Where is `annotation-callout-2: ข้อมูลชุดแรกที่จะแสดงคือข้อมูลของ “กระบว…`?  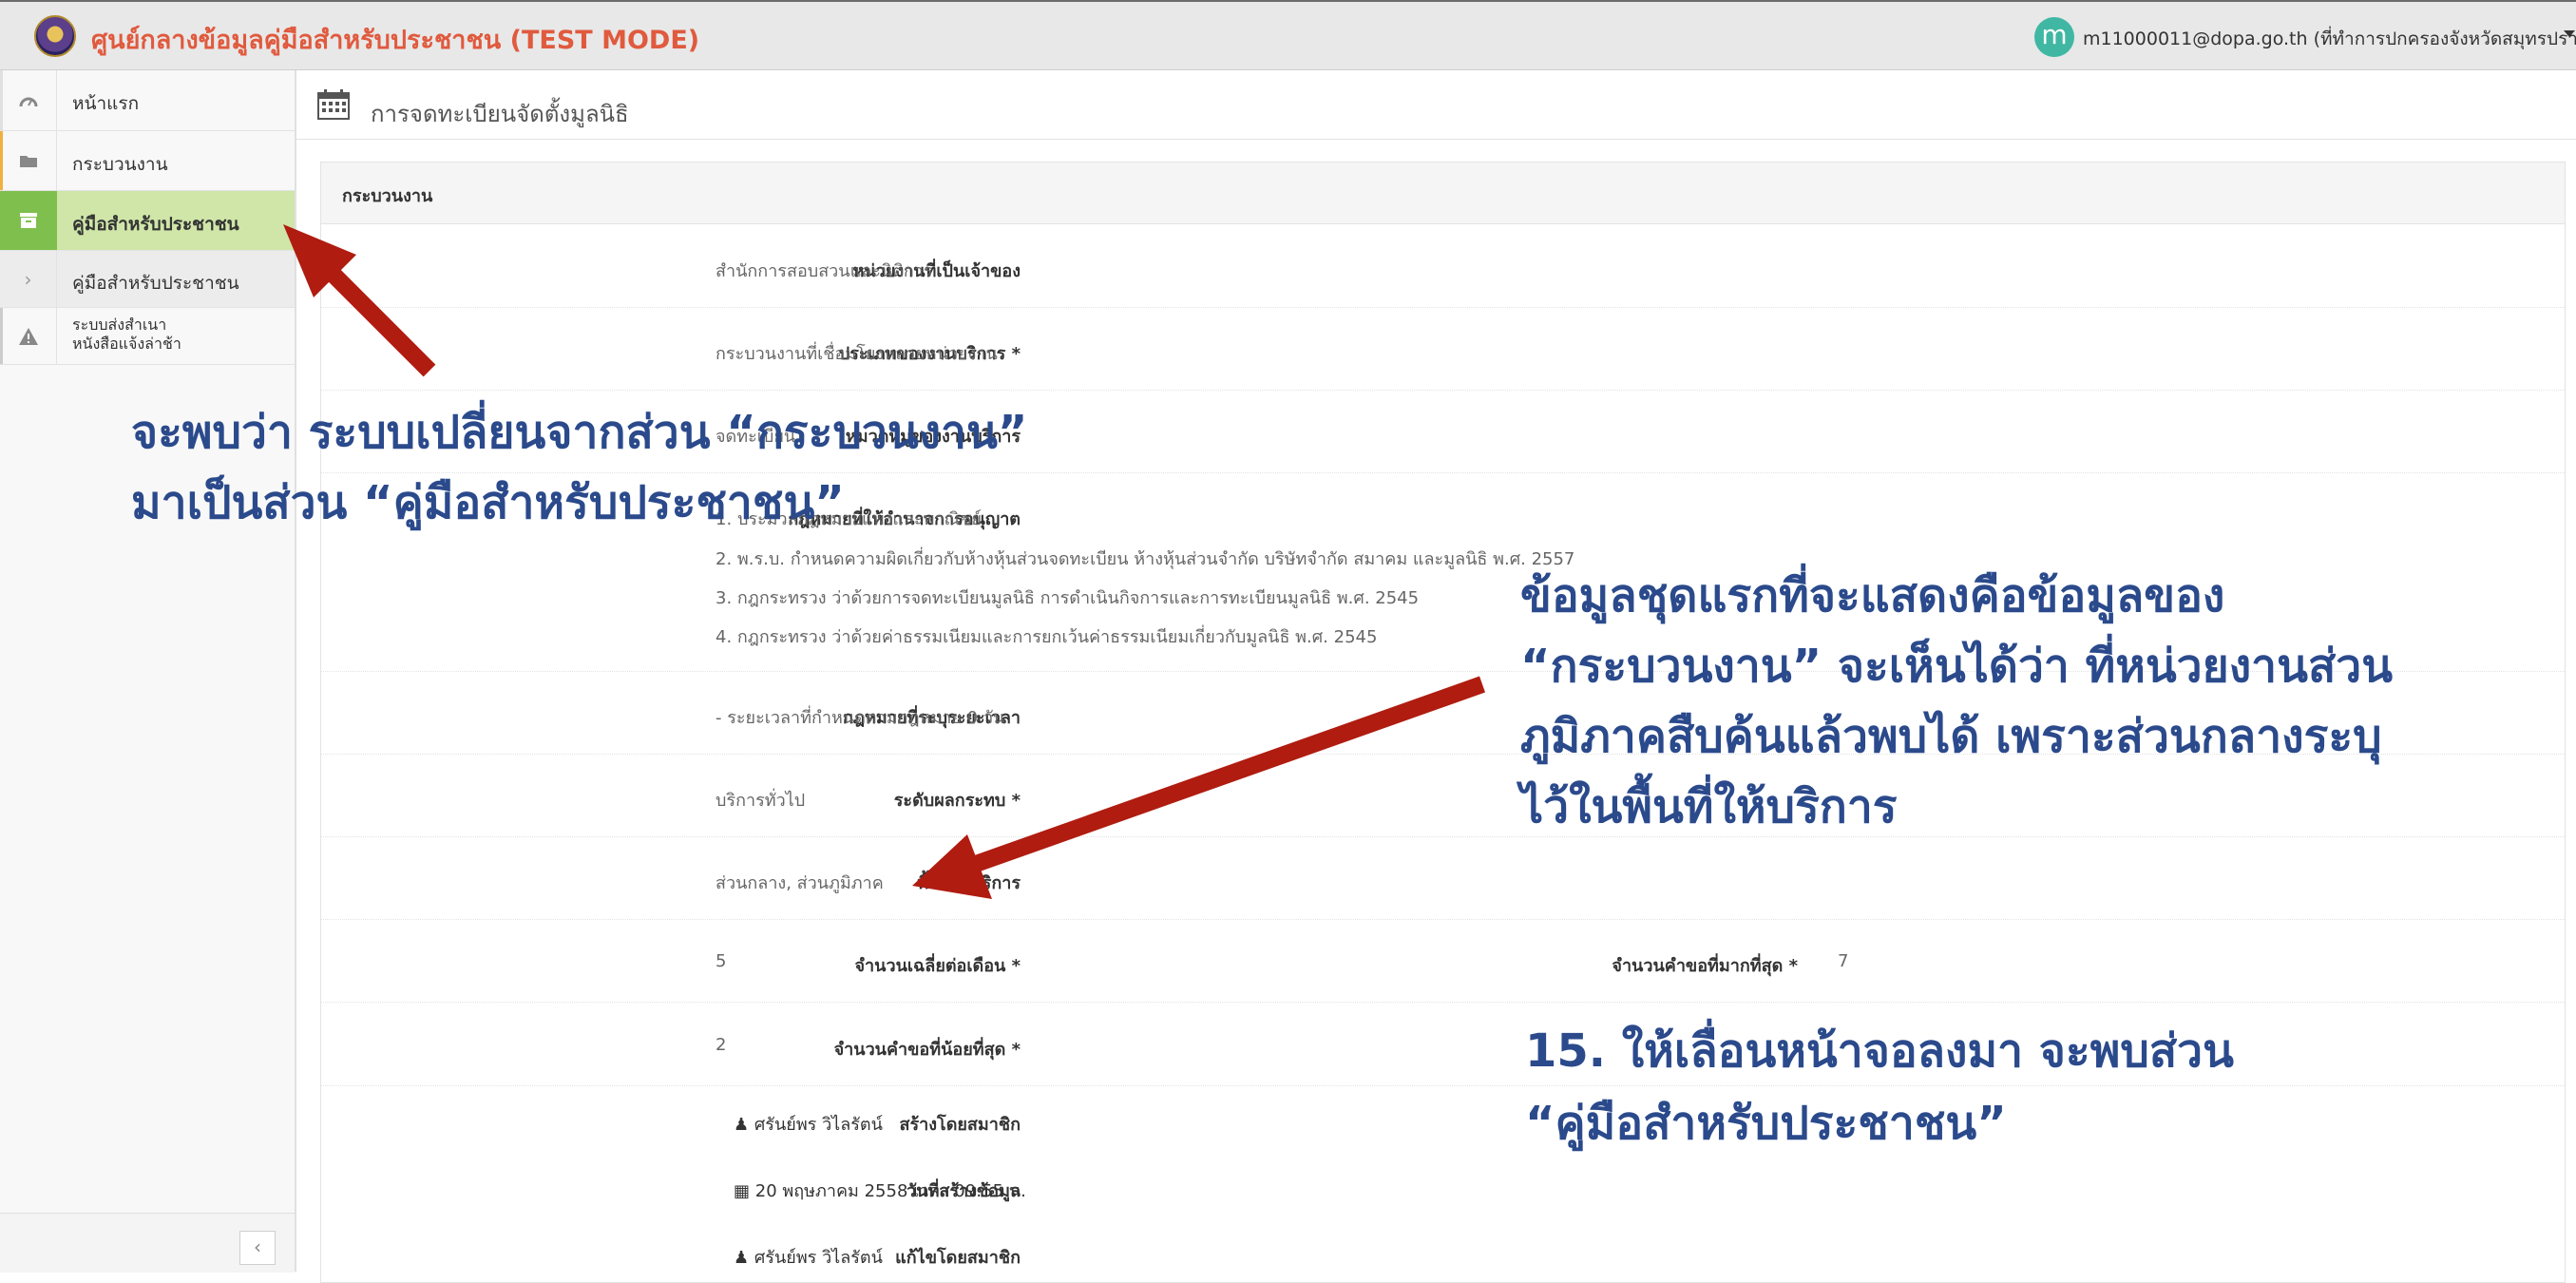
annotation-callout-2: ข้อมูลชุดแรกที่จะแสดงคือข้อมูลของ “กระบว… is located at coordinates (1956, 701).